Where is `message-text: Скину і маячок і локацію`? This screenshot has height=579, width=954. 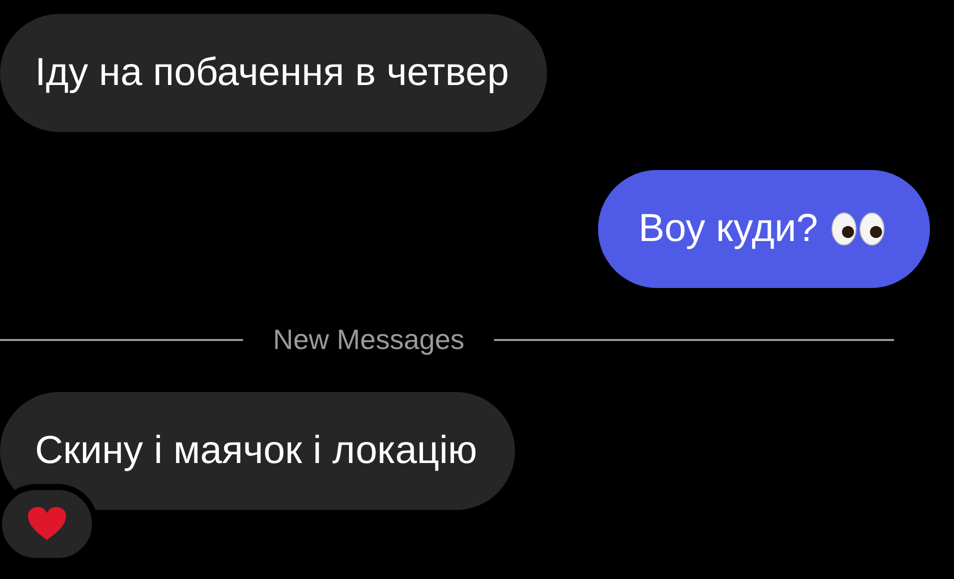 message-text: Скину і маячок і локацію is located at coordinates (256, 451).